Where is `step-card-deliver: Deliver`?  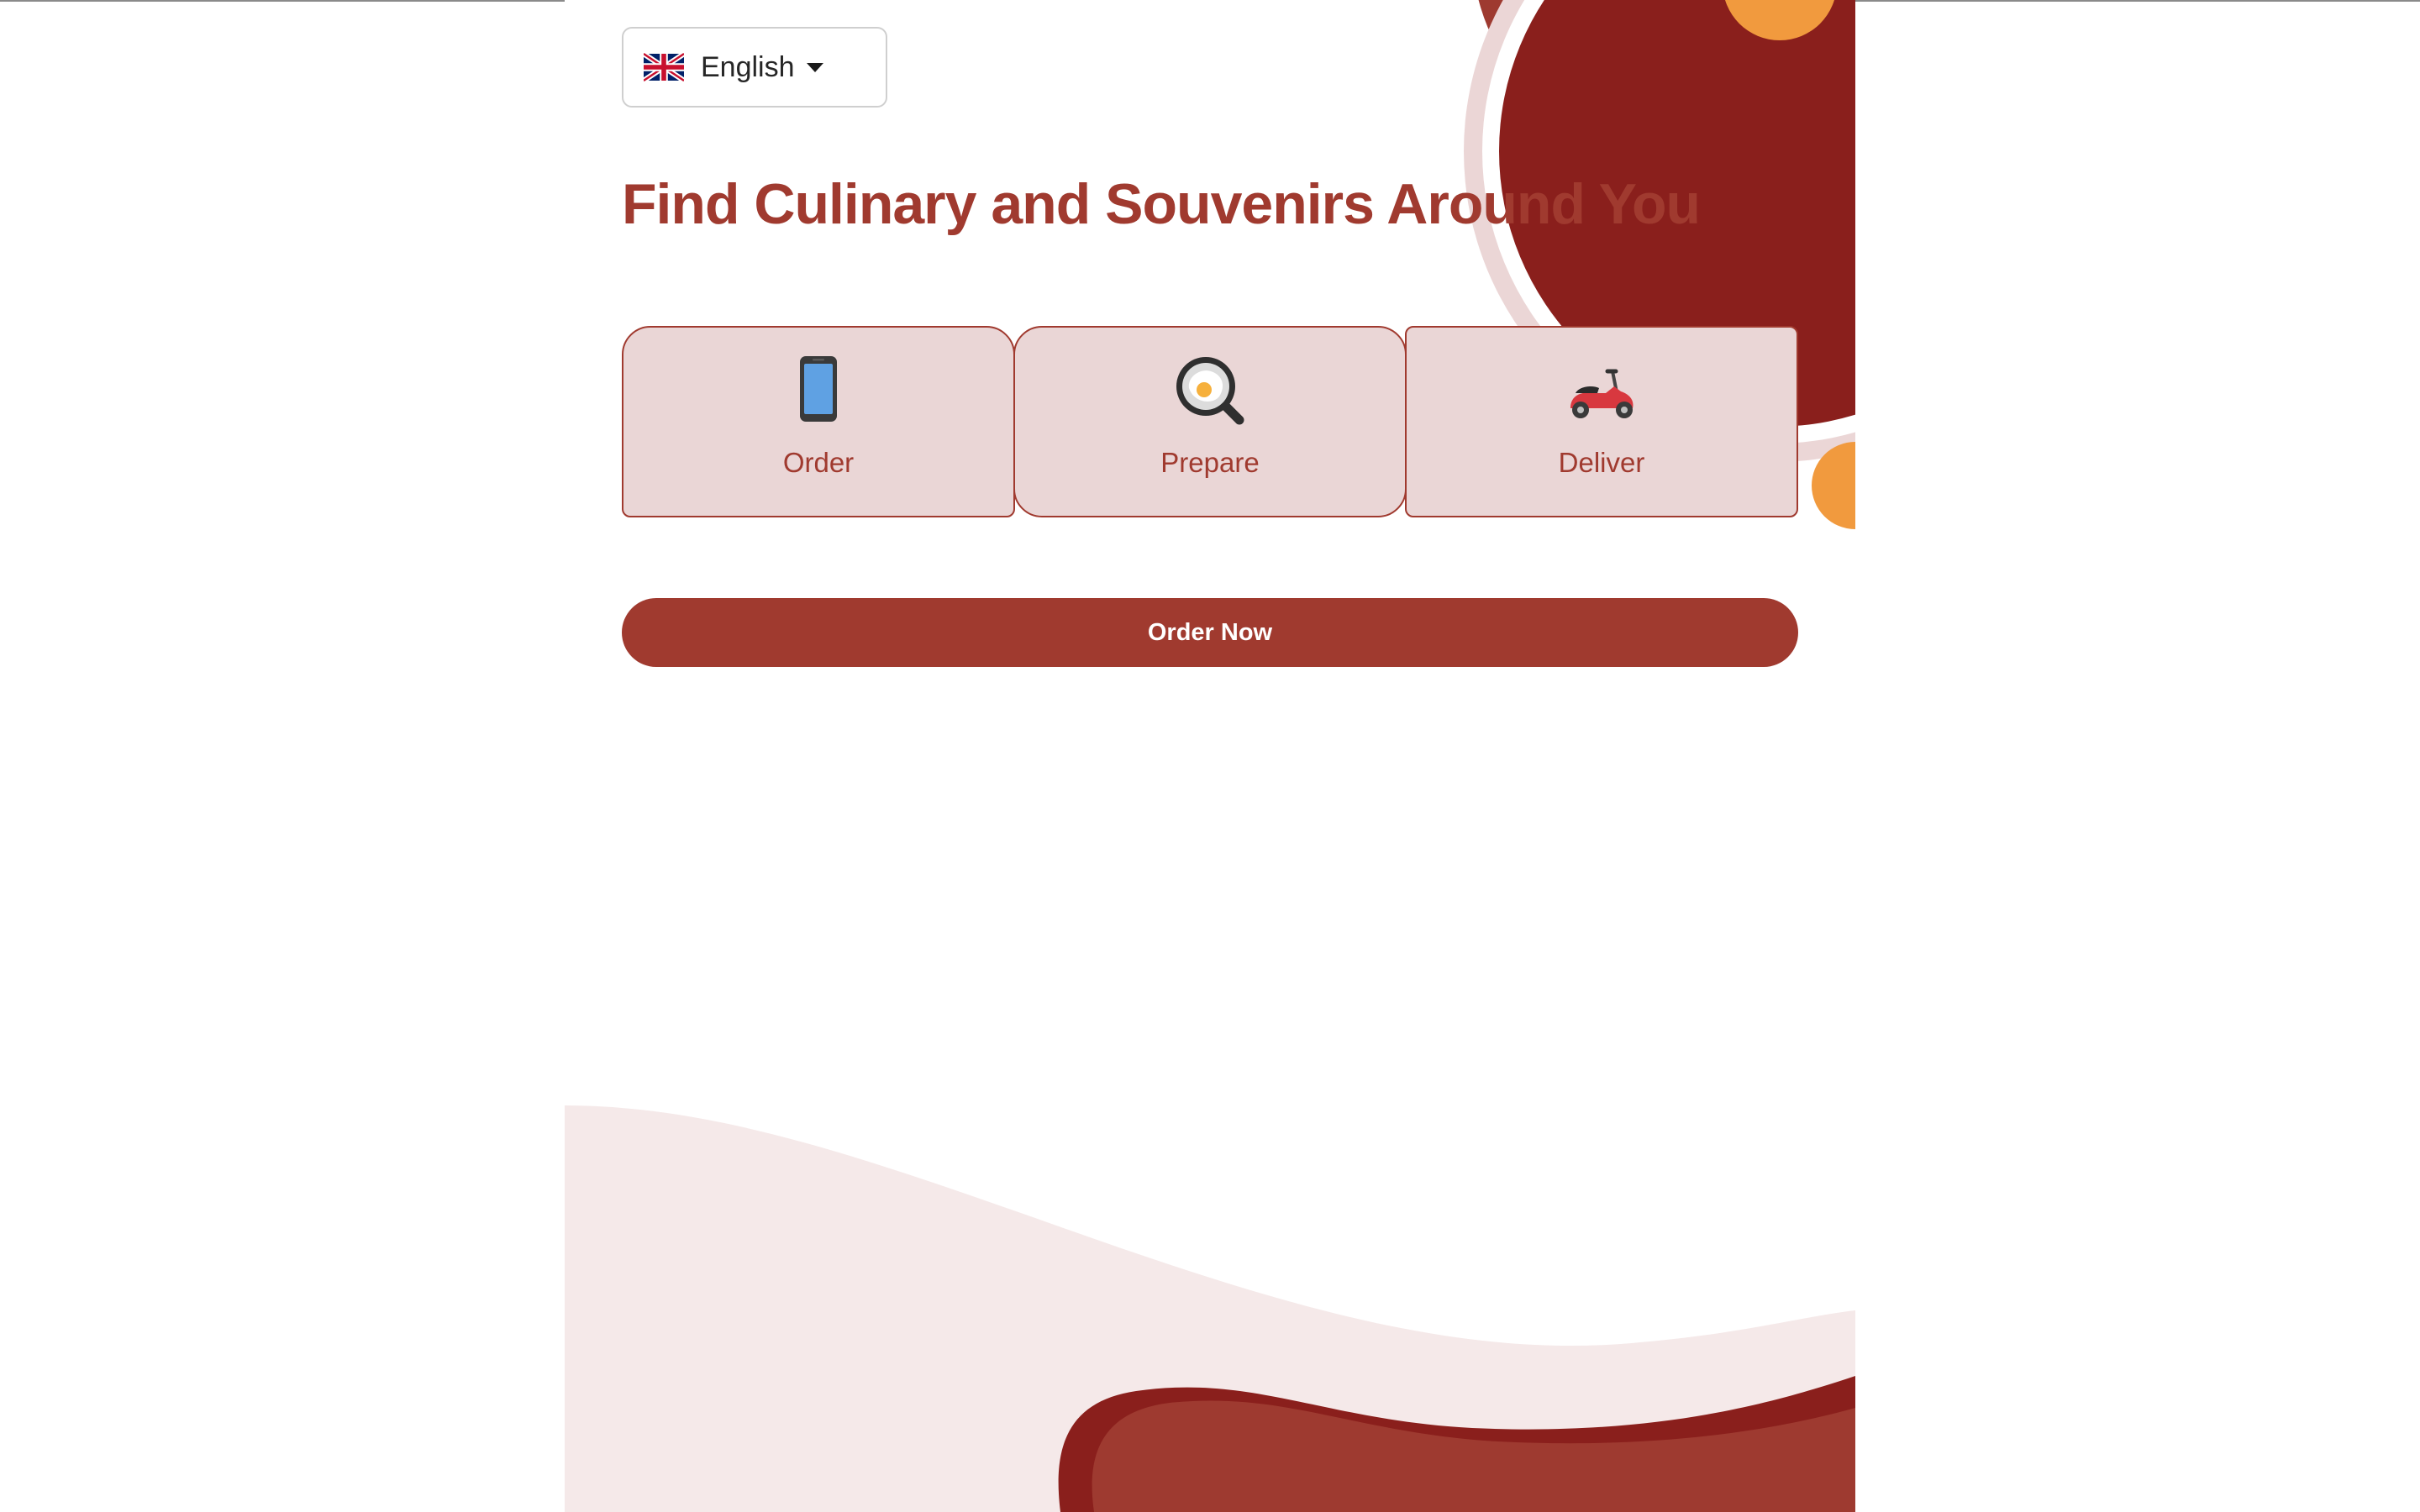 step-card-deliver: Deliver is located at coordinates (1601, 421).